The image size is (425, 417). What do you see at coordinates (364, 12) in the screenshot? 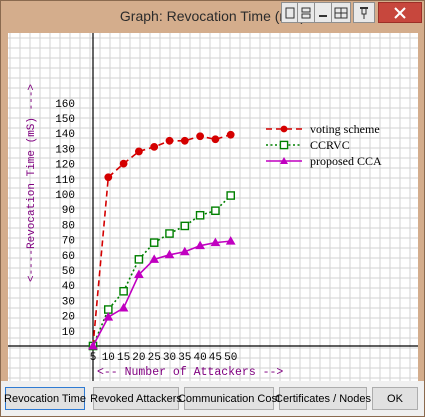
I see `pin-icon` at bounding box center [364, 12].